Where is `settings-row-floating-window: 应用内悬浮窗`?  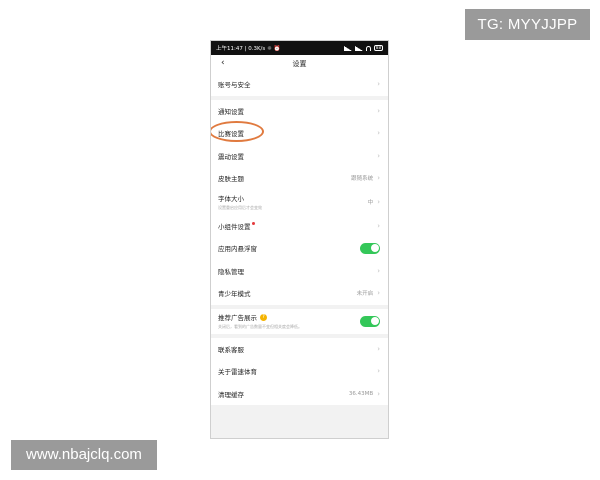 settings-row-floating-window: 应用内悬浮窗 is located at coordinates (299, 248).